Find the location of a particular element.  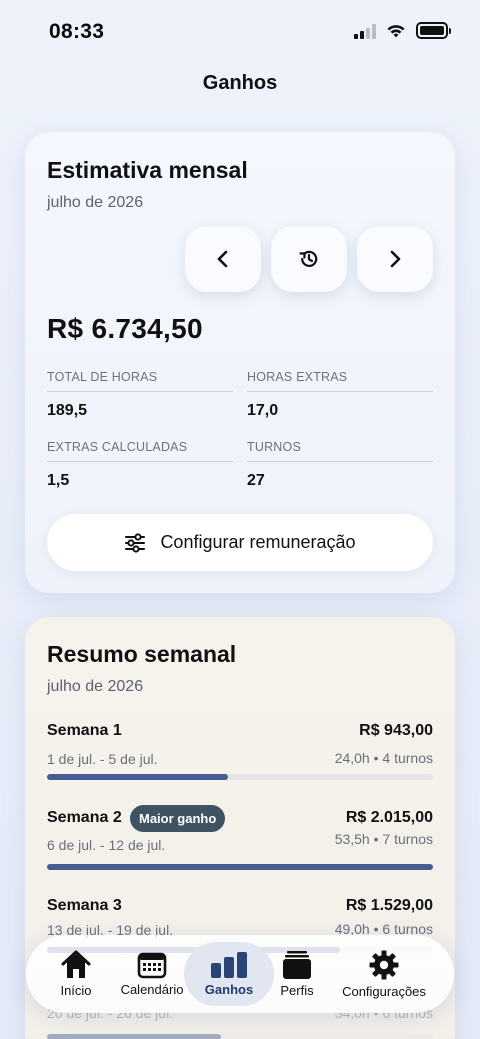

week-name: Semana 2 is located at coordinates (84, 817).